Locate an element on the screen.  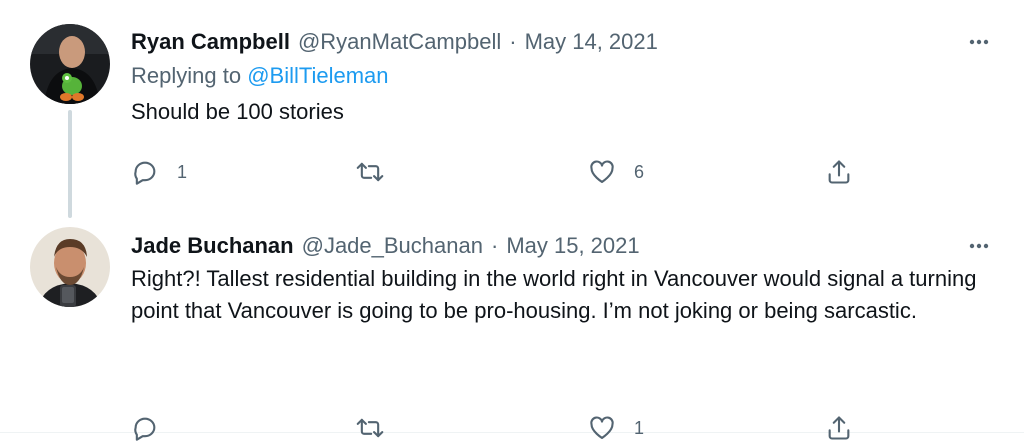
like-button: 1 is located at coordinates (616, 428).